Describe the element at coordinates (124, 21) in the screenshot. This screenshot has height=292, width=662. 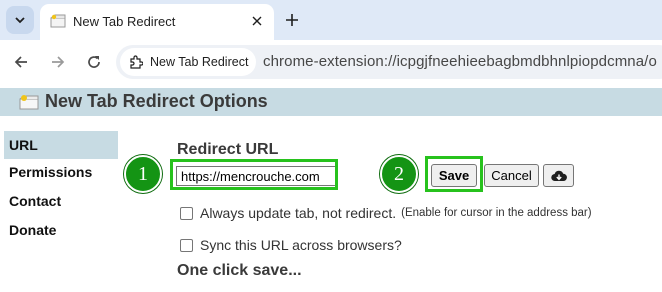
I see `tab-title: New Tab Redirect` at that location.